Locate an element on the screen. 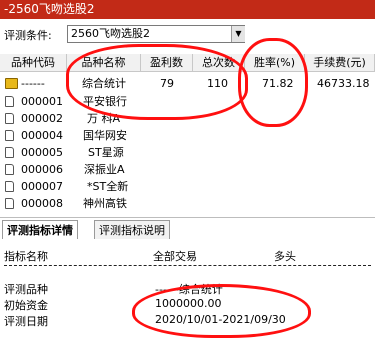 This screenshot has width=375, height=338. cell-code: ------ is located at coordinates (33, 83).